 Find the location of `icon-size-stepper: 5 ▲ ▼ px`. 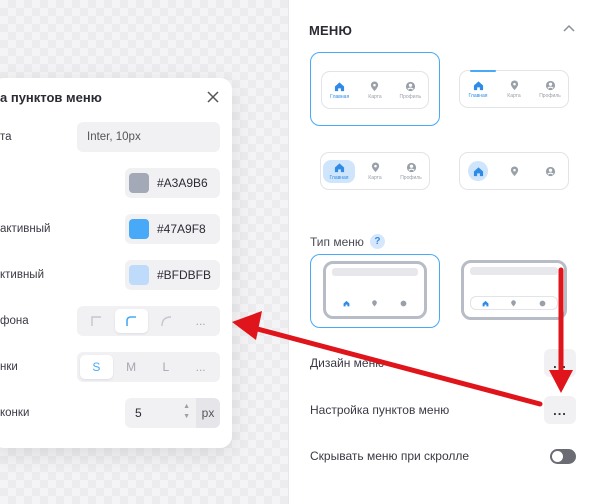

icon-size-stepper: 5 ▲ ▼ px is located at coordinates (172, 413).